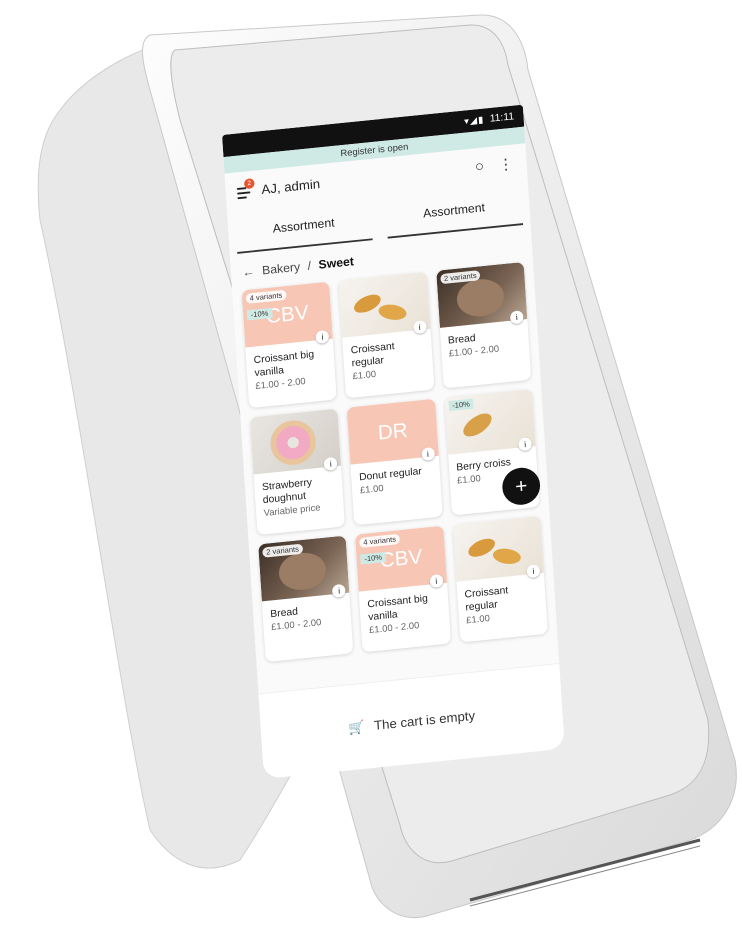 This screenshot has height=932, width=742. What do you see at coordinates (424, 720) in the screenshot?
I see `cart-status: The cart is empty` at bounding box center [424, 720].